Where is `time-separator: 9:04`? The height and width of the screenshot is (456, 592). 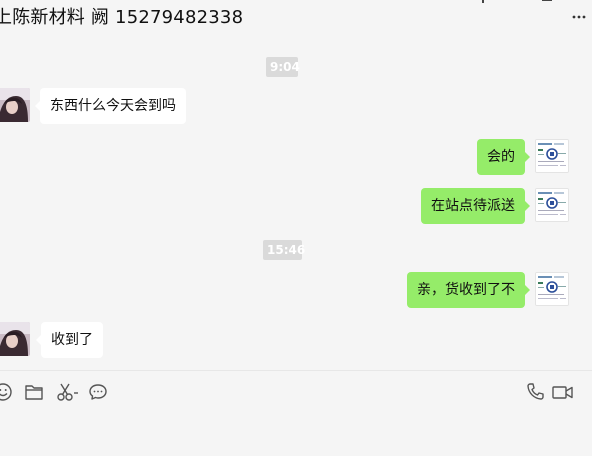
time-separator: 9:04 is located at coordinates (283, 67).